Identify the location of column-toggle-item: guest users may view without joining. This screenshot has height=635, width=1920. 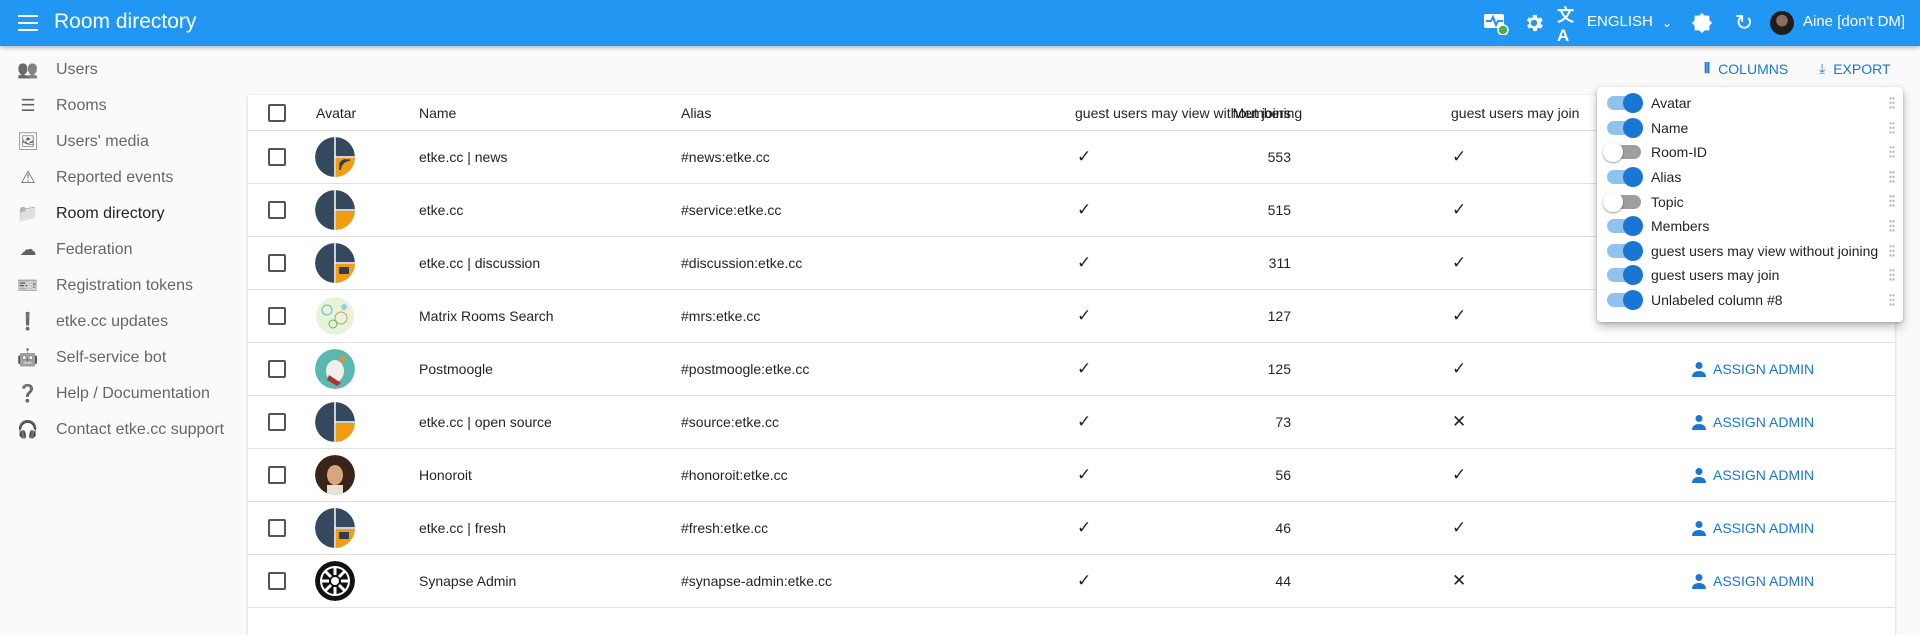
(1750, 251).